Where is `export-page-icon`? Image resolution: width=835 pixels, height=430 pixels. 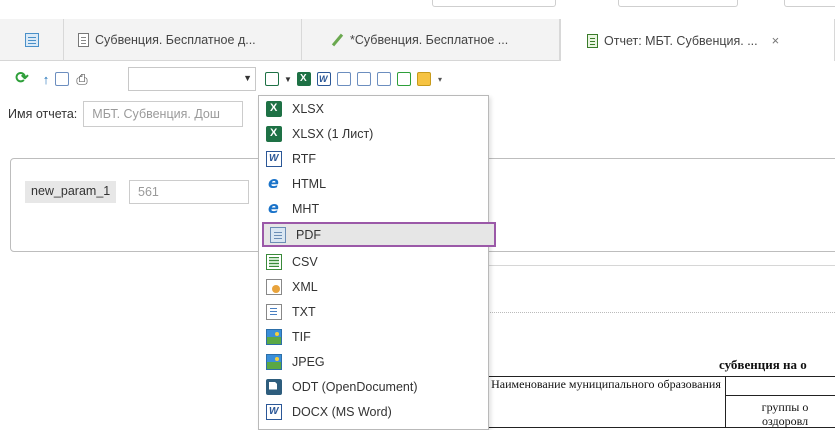 export-page-icon is located at coordinates (344, 79).